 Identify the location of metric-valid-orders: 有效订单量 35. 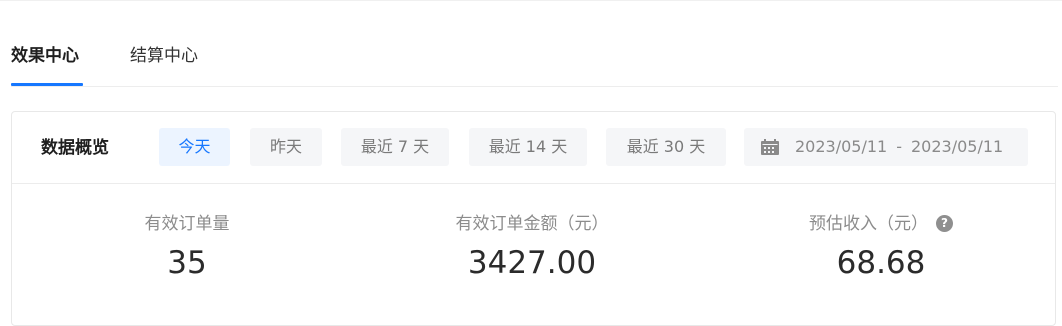
(187, 253).